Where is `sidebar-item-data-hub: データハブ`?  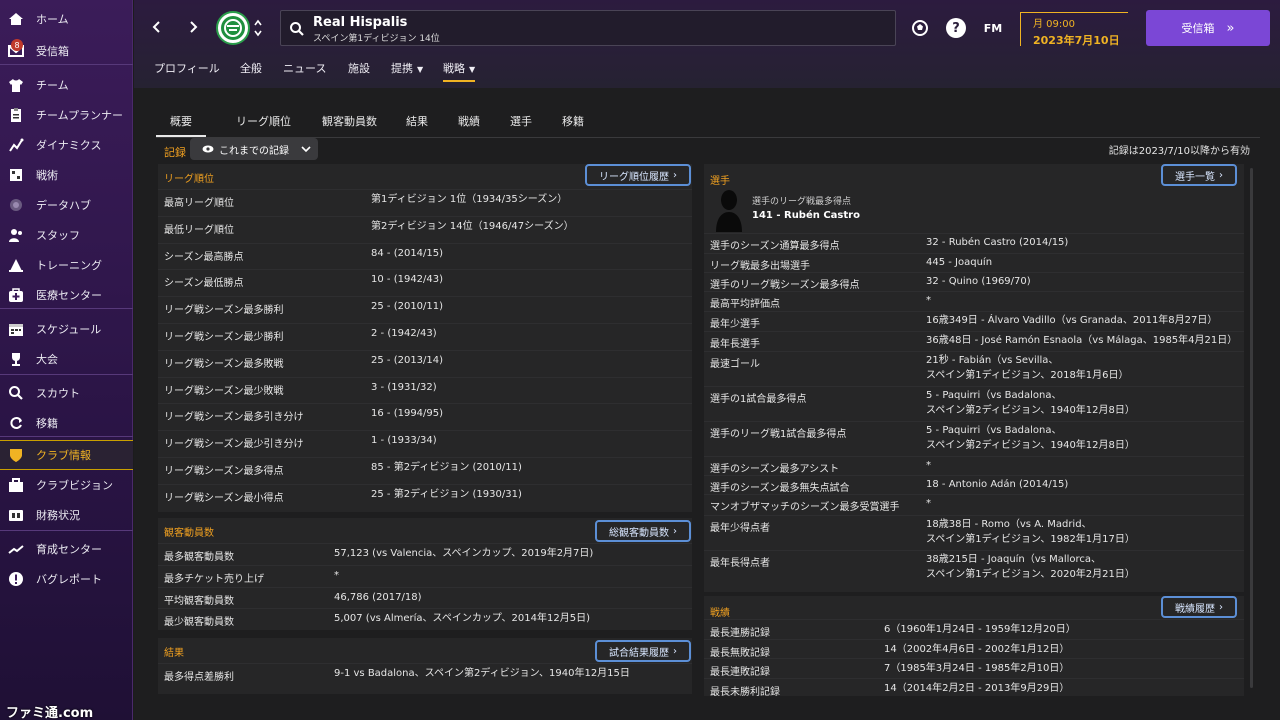
sidebar-item-data-hub: データハブ is located at coordinates (66, 205).